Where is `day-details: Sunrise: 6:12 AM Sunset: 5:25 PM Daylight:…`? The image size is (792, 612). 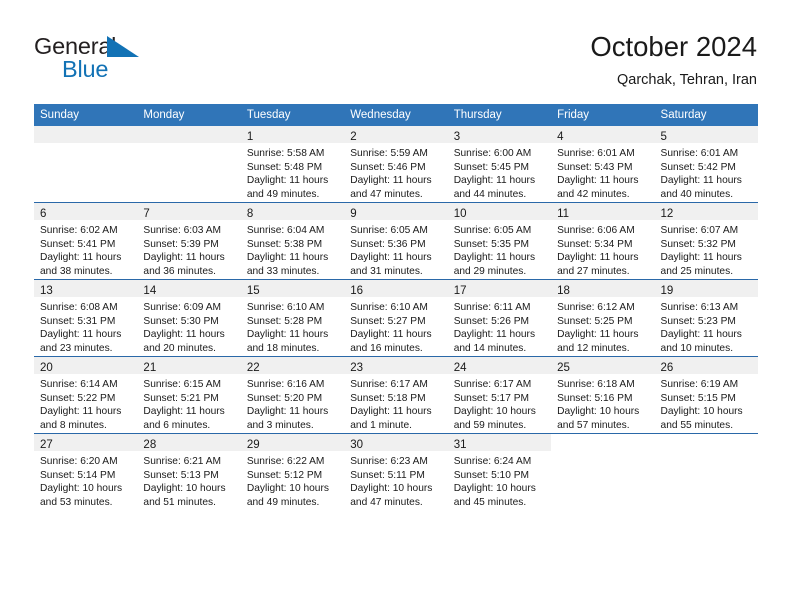
day-details: Sunrise: 6:12 AM Sunset: 5:25 PM Daylight:… is located at coordinates (602, 326).